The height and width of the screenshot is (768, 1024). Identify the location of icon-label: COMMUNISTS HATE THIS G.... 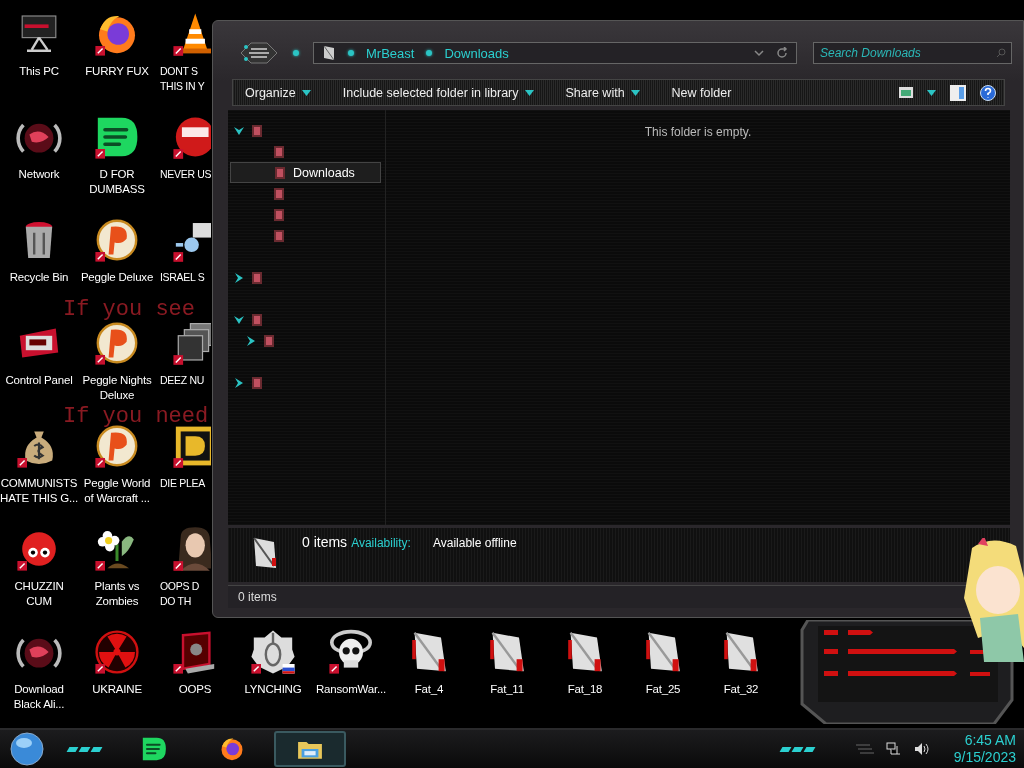
(39, 491).